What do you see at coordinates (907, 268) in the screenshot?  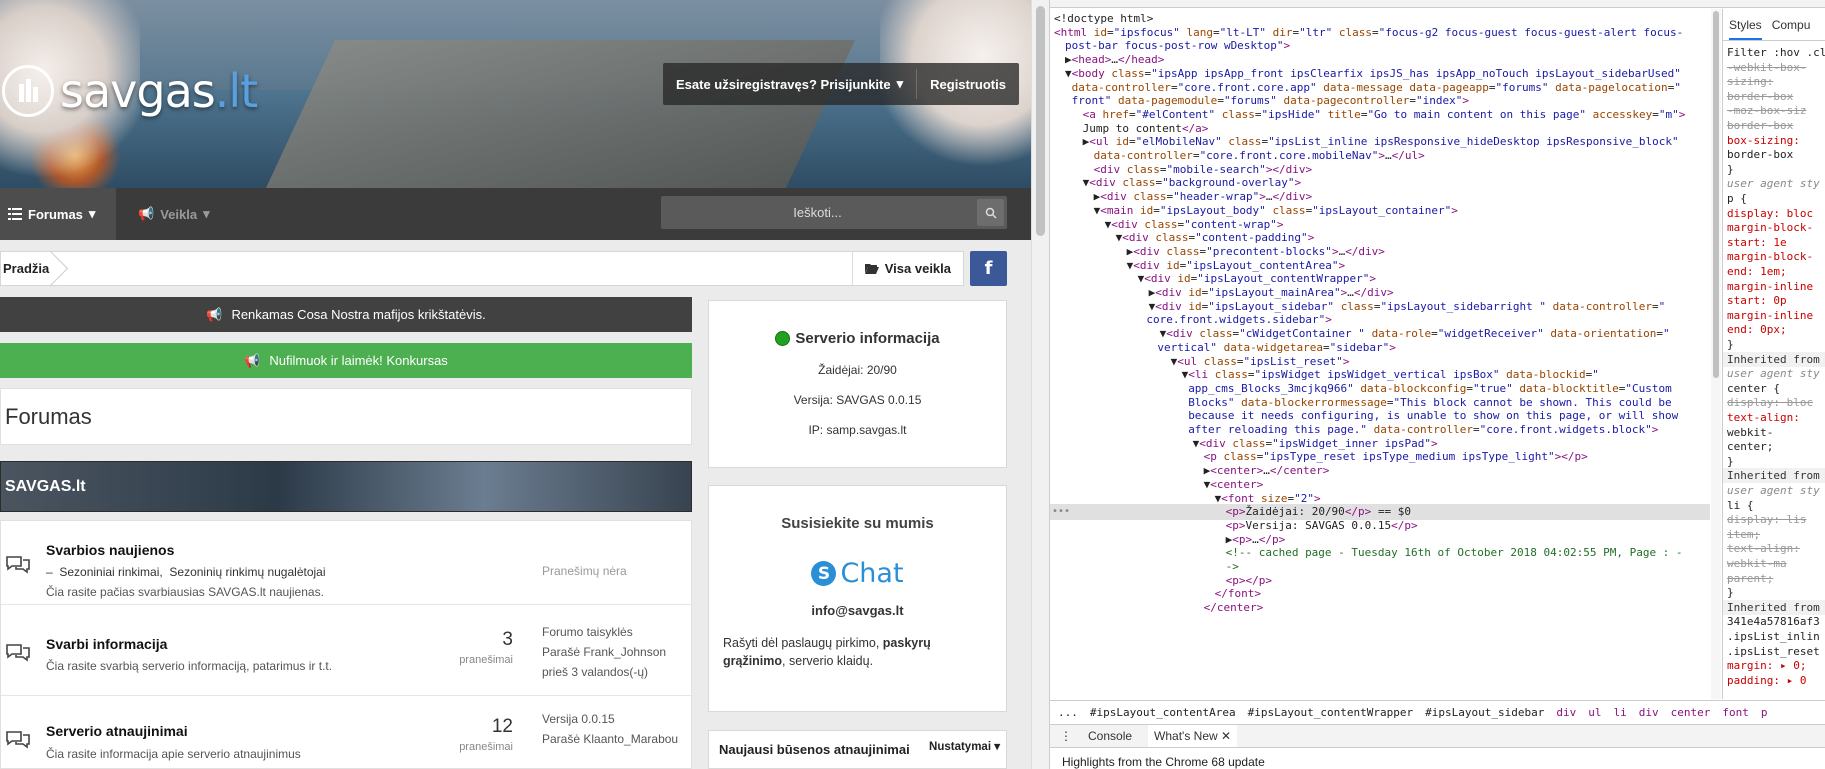 I see `all-activity-button: Visa veikla` at bounding box center [907, 268].